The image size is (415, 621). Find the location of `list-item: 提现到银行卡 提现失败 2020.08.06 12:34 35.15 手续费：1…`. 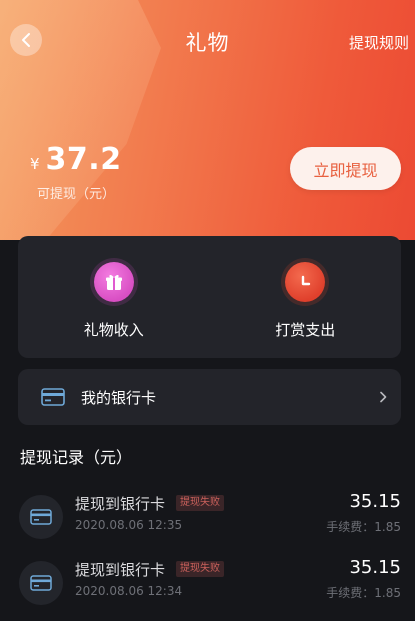

list-item: 提现到银行卡 提现失败 2020.08.06 12:34 35.15 手续费：1… is located at coordinates (207, 585).